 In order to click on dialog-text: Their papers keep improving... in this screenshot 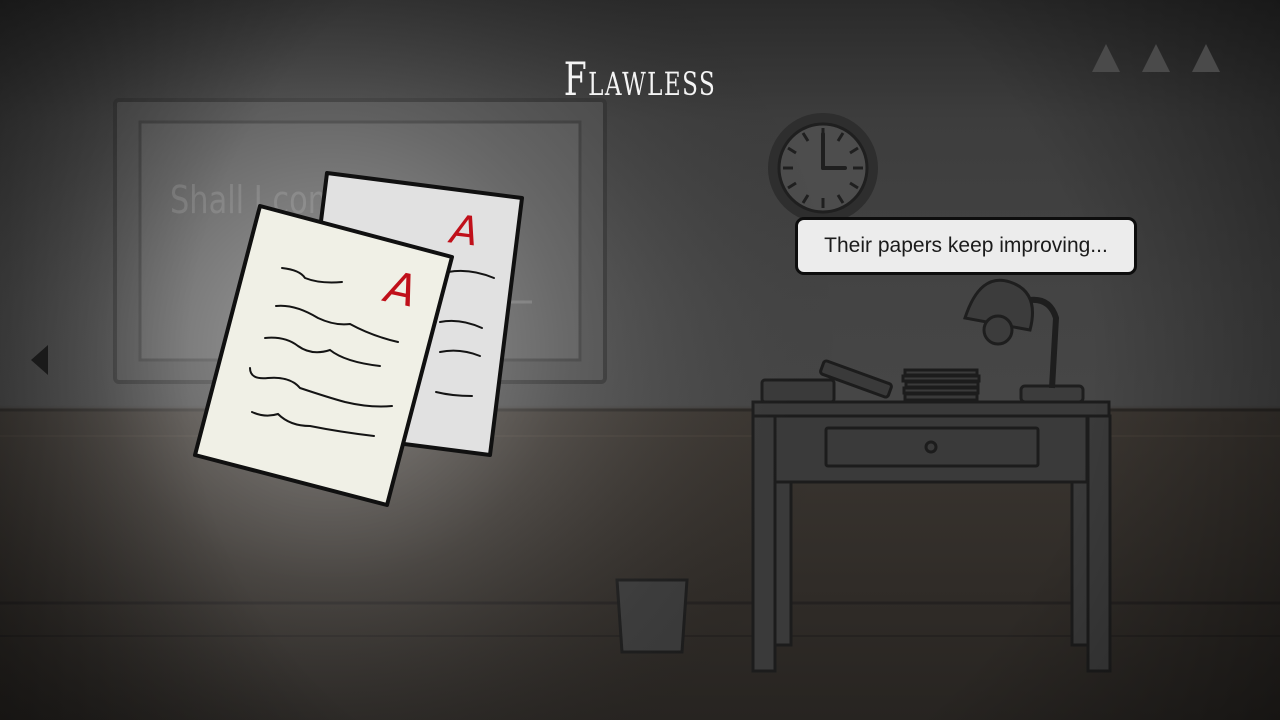, I will do `click(966, 245)`.